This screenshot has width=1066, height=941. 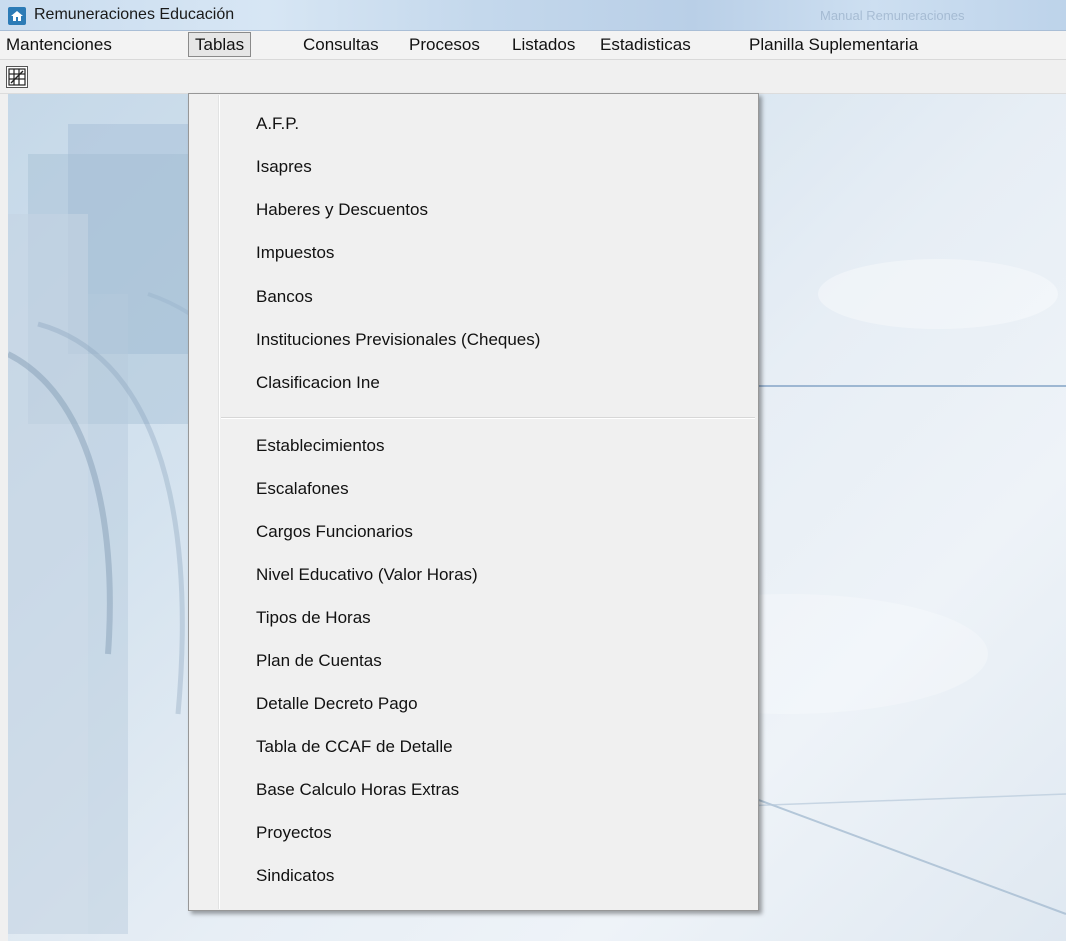 What do you see at coordinates (533, 77) in the screenshot?
I see `toolbar` at bounding box center [533, 77].